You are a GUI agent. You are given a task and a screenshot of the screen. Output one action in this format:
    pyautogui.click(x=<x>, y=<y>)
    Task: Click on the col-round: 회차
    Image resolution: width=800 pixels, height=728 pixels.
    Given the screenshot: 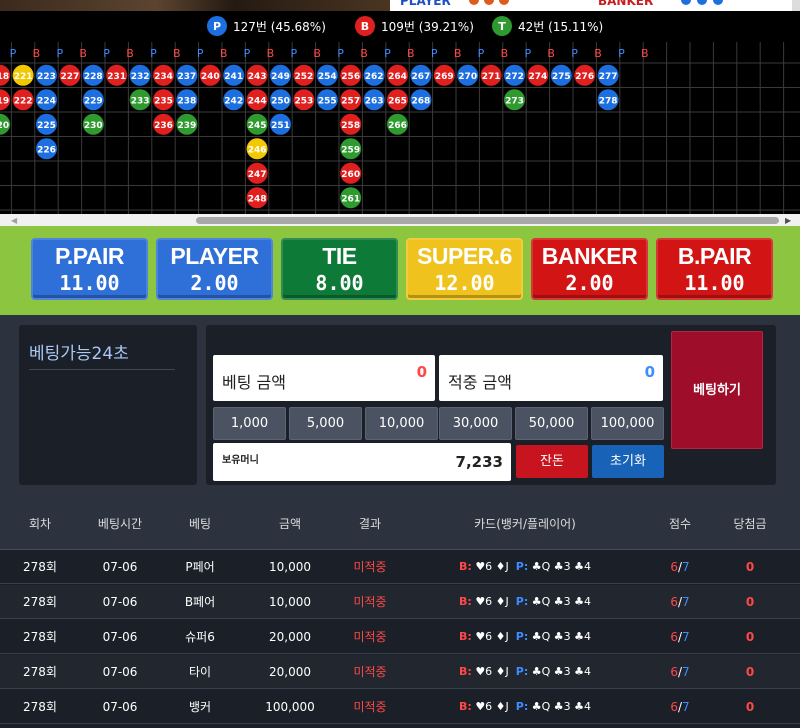 What is the action you would take?
    pyautogui.click(x=40, y=524)
    